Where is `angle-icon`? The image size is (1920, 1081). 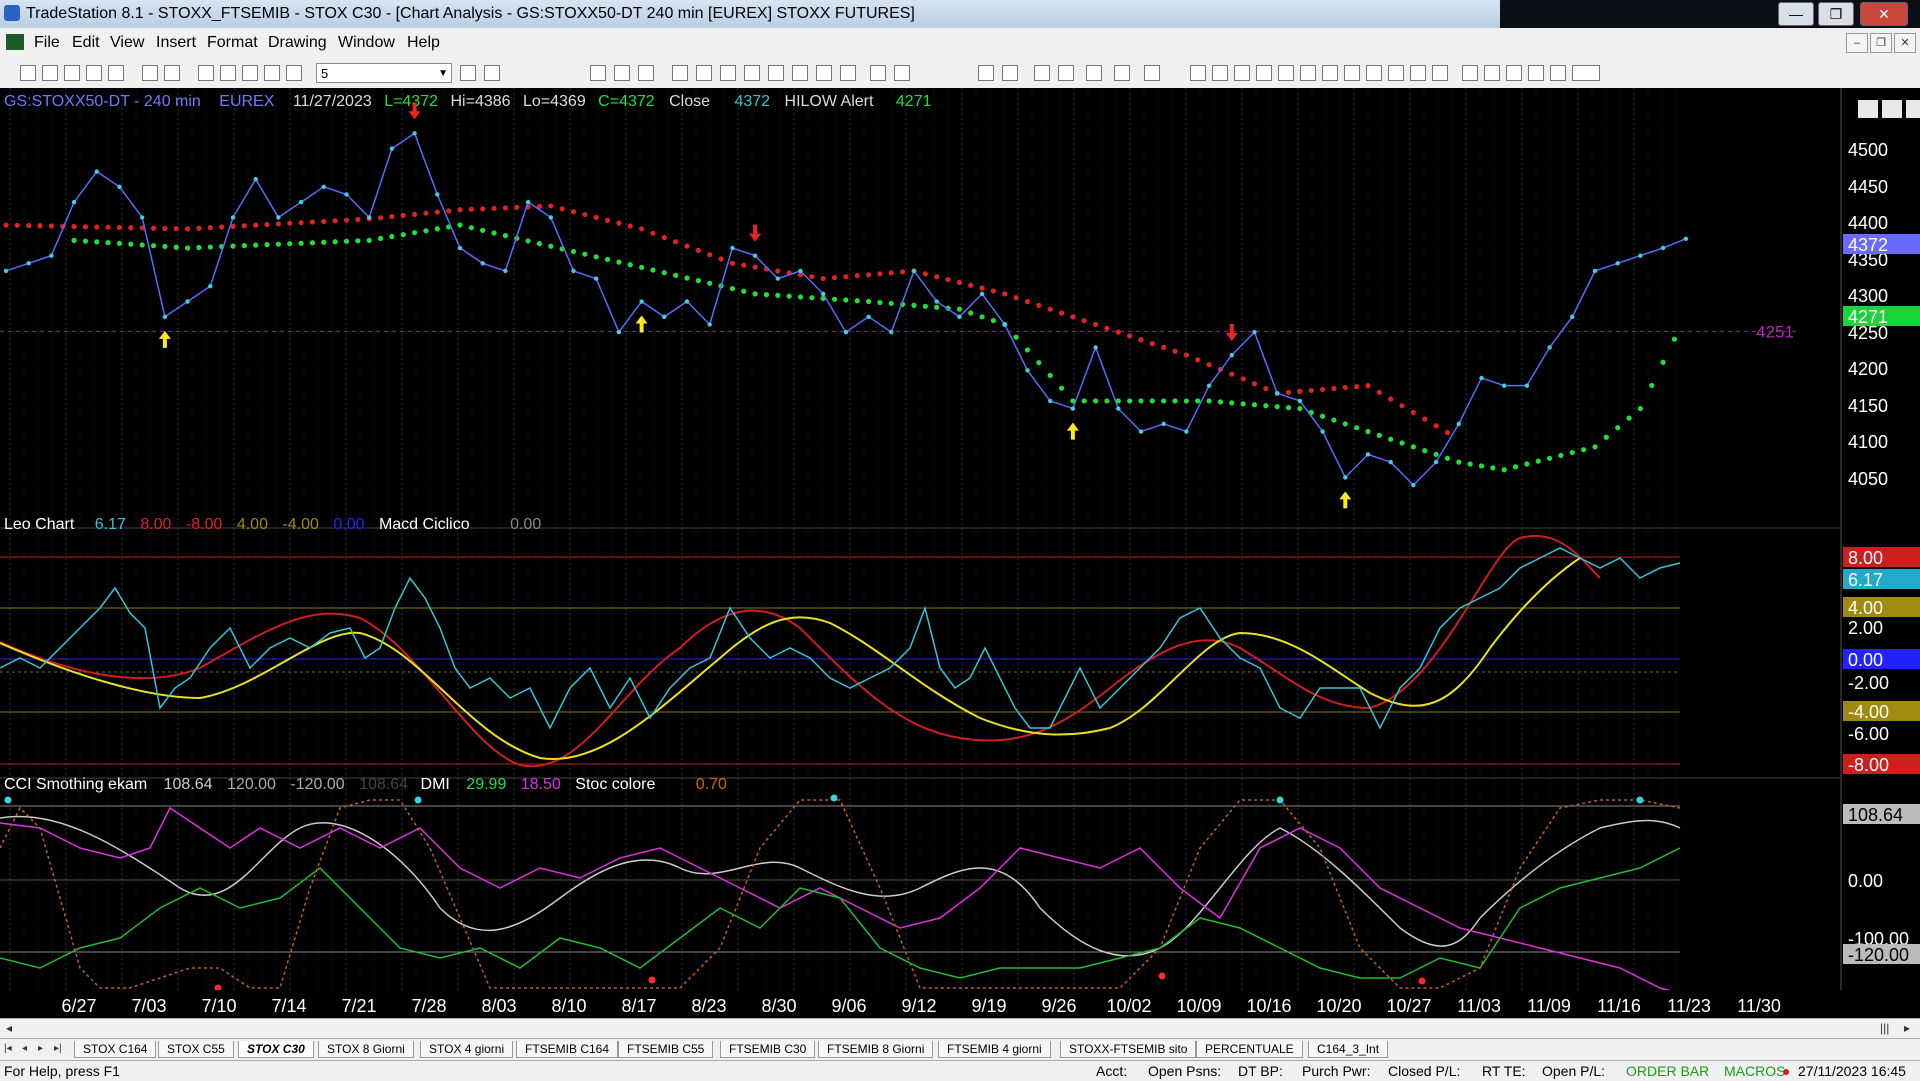 angle-icon is located at coordinates (1308, 73).